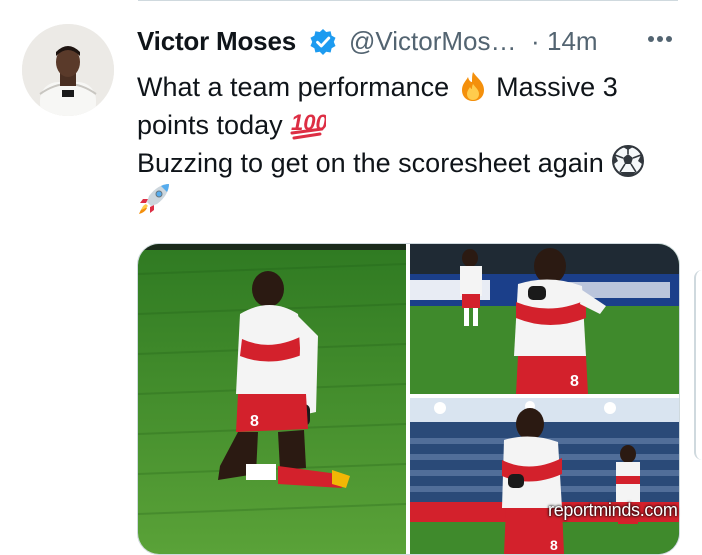  I want to click on tweet-header: Victor Moses @VictorMos… · 14m, so click(417, 43).